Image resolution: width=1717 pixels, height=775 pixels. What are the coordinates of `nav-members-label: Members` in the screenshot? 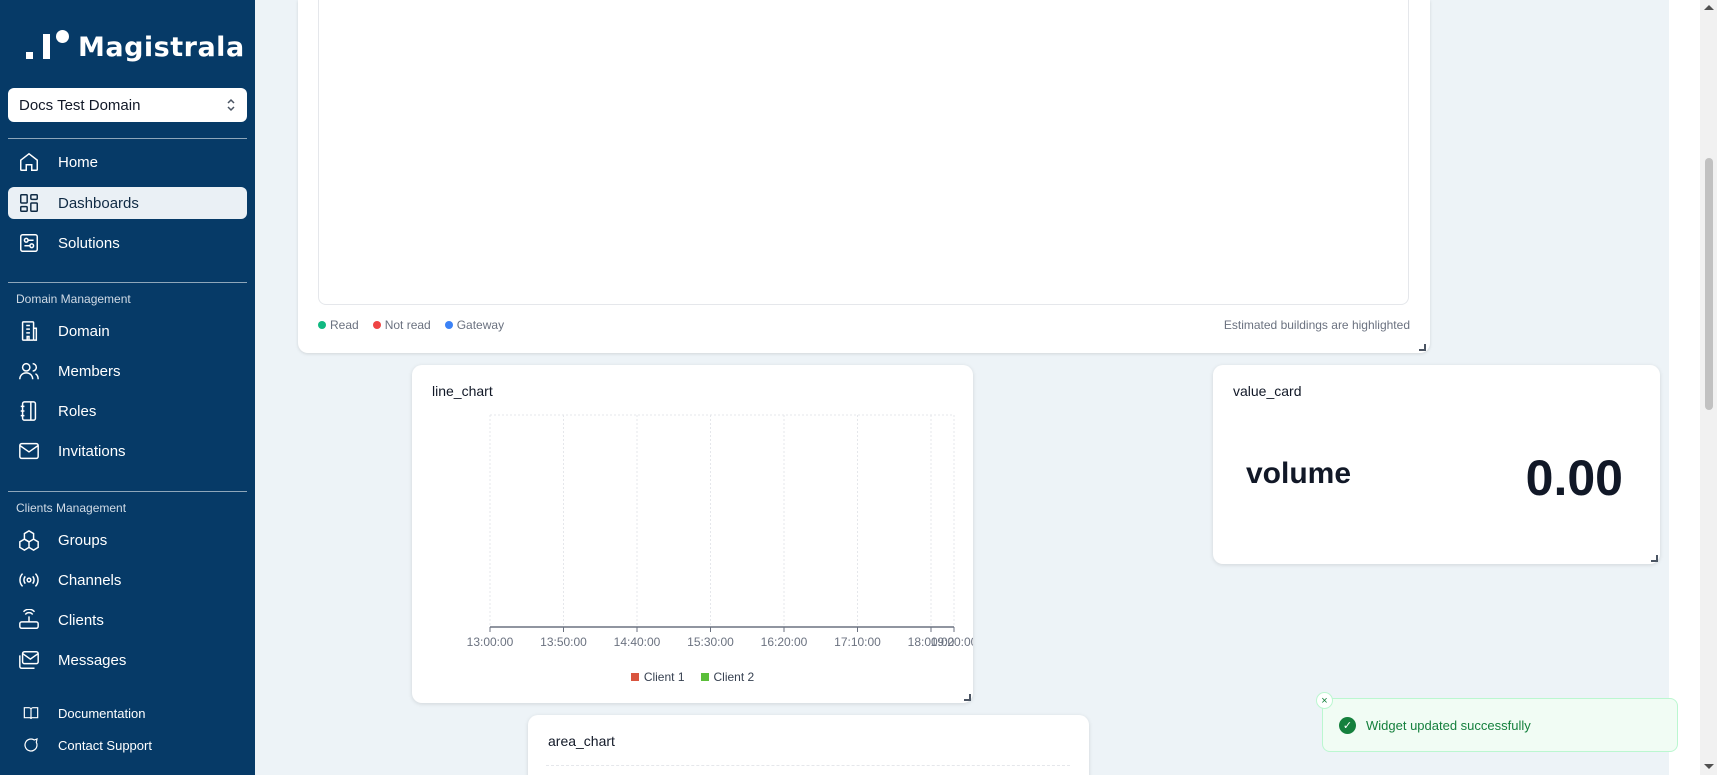 It's located at (89, 371).